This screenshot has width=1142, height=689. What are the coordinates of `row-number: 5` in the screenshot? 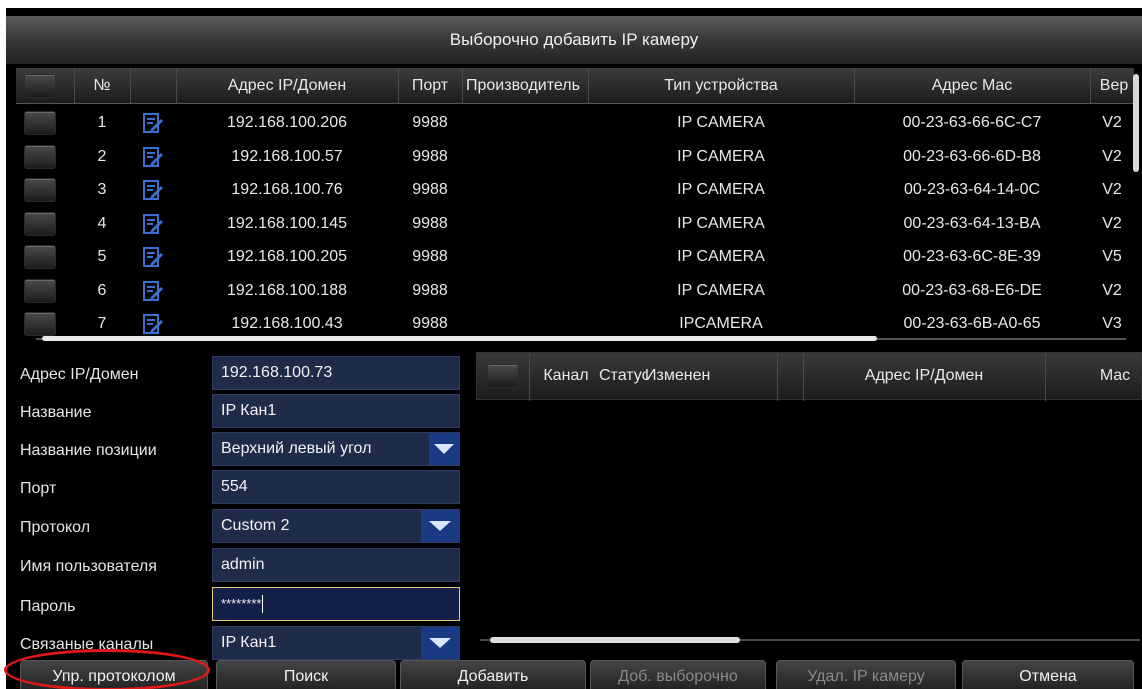 It's located at (102, 256).